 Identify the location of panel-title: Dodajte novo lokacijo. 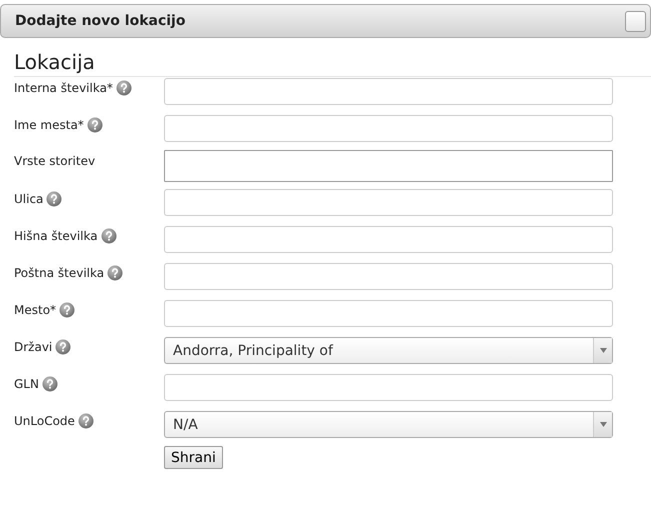
(100, 21).